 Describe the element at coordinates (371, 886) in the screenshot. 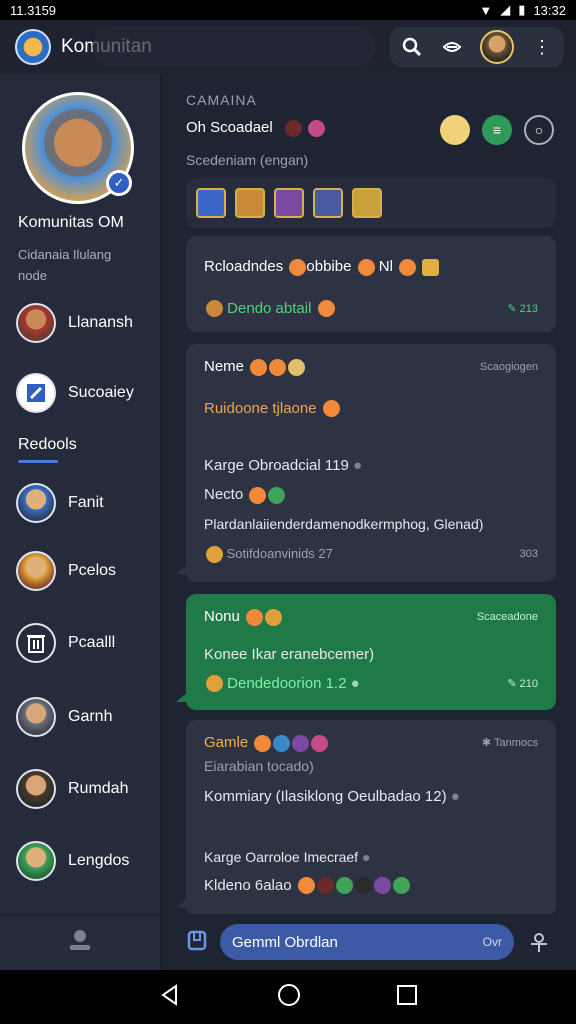

I see `message-line: Kldeno 6alao` at that location.